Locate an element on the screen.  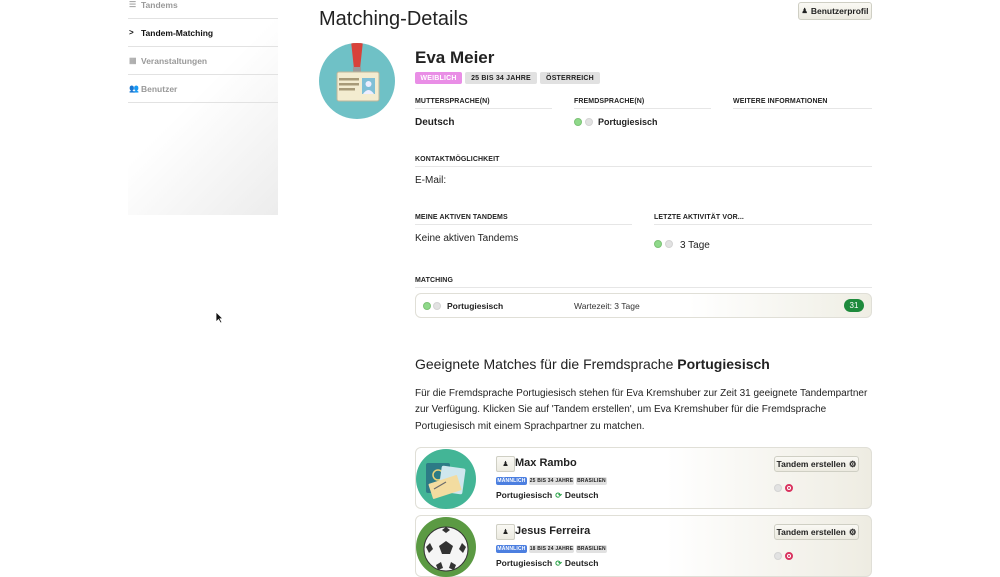
profile-name: Eva Meier is located at coordinates (455, 57).